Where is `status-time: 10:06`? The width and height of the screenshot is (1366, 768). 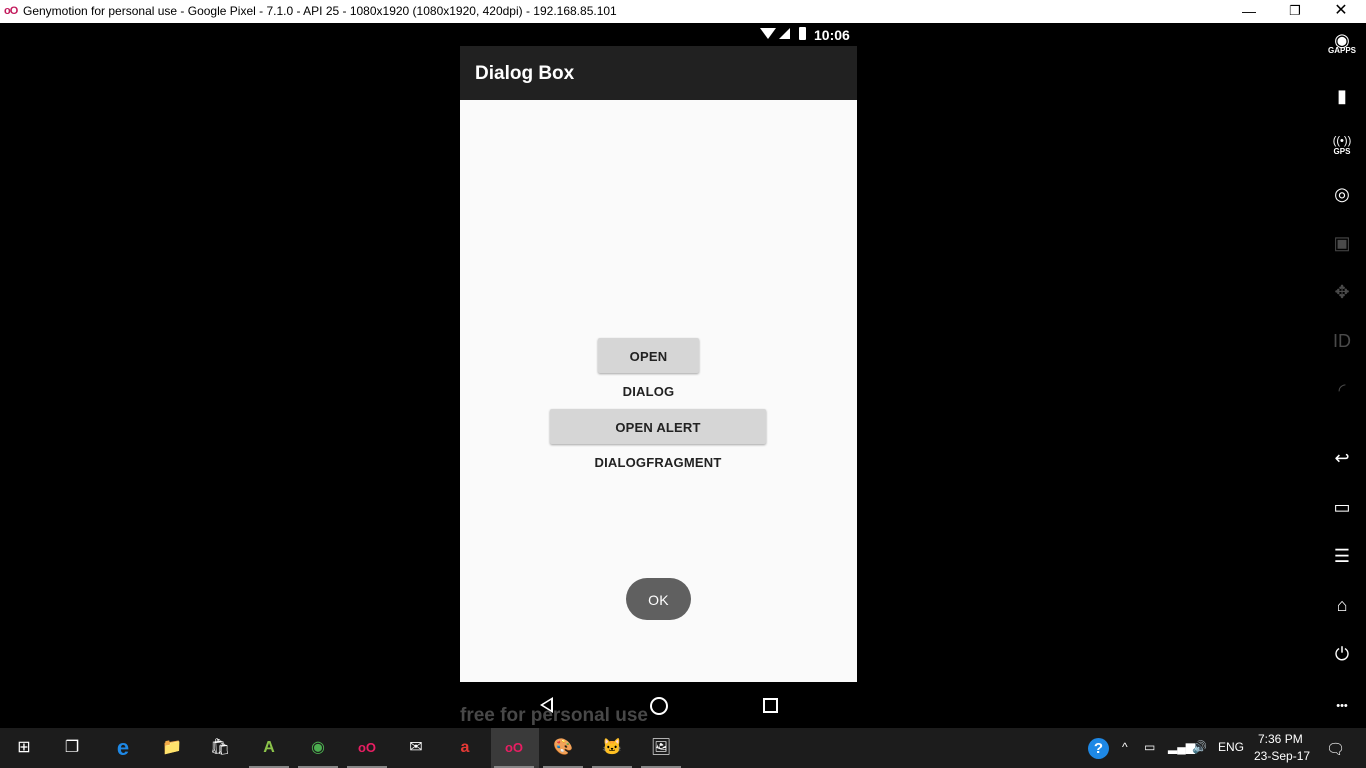
status-time: 10:06 is located at coordinates (832, 35).